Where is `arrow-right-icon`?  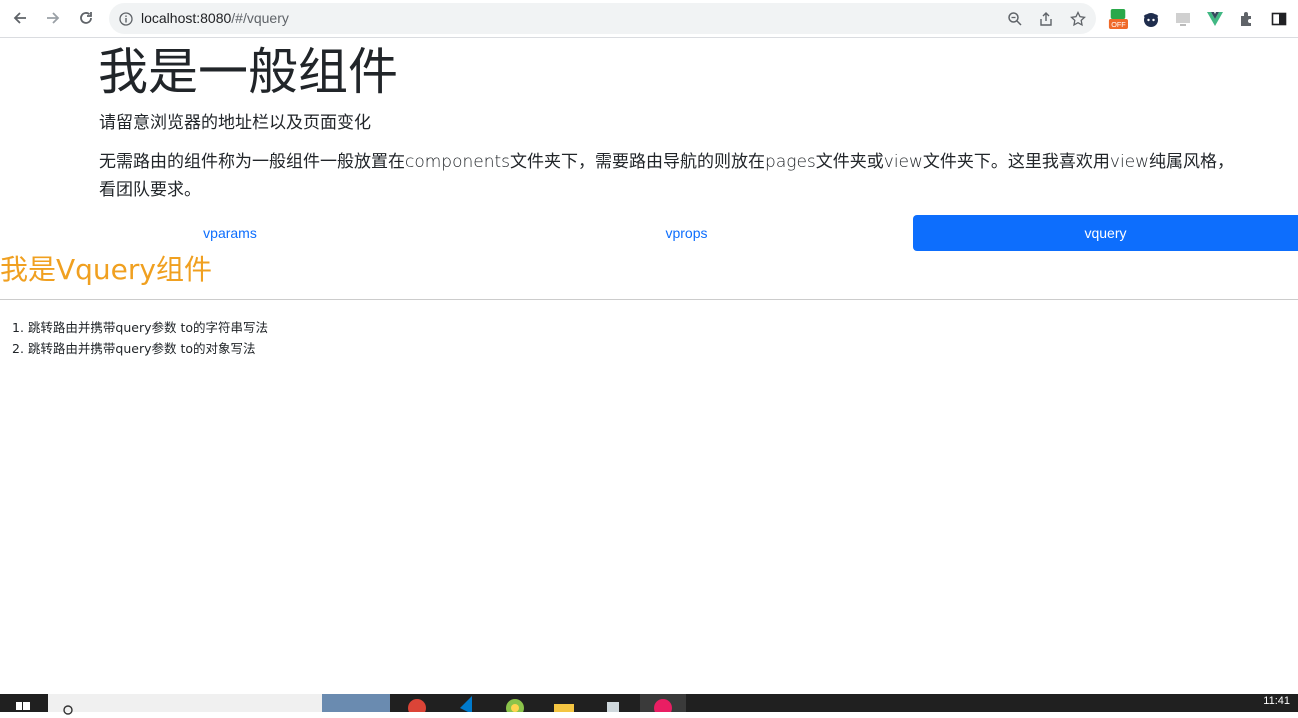 arrow-right-icon is located at coordinates (53, 18).